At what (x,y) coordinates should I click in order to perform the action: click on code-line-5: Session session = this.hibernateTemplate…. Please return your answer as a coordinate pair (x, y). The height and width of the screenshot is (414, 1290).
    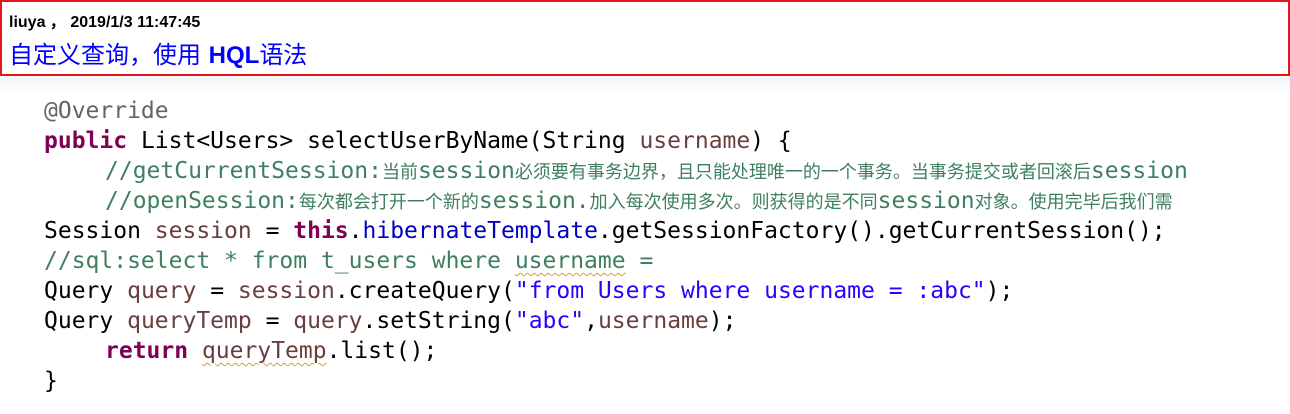
    Looking at the image, I should click on (605, 231).